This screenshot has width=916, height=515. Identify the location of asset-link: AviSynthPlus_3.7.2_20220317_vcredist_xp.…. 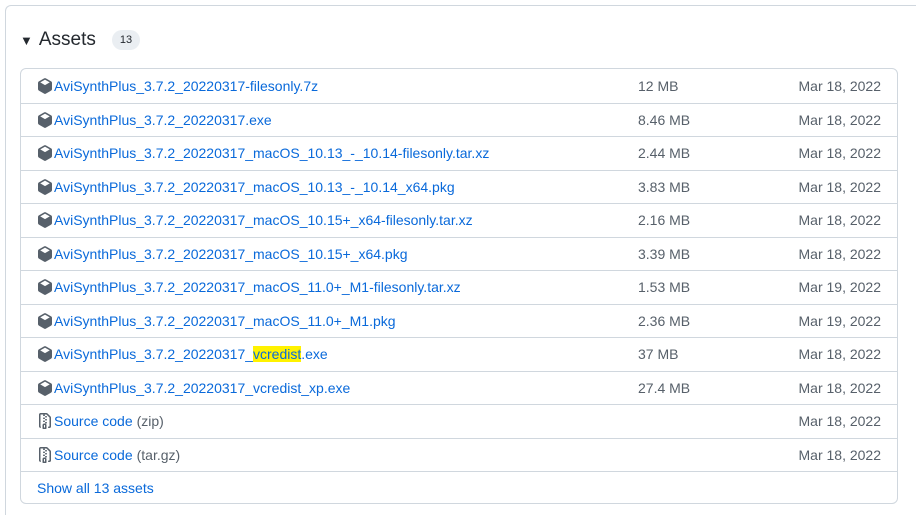
(193, 388).